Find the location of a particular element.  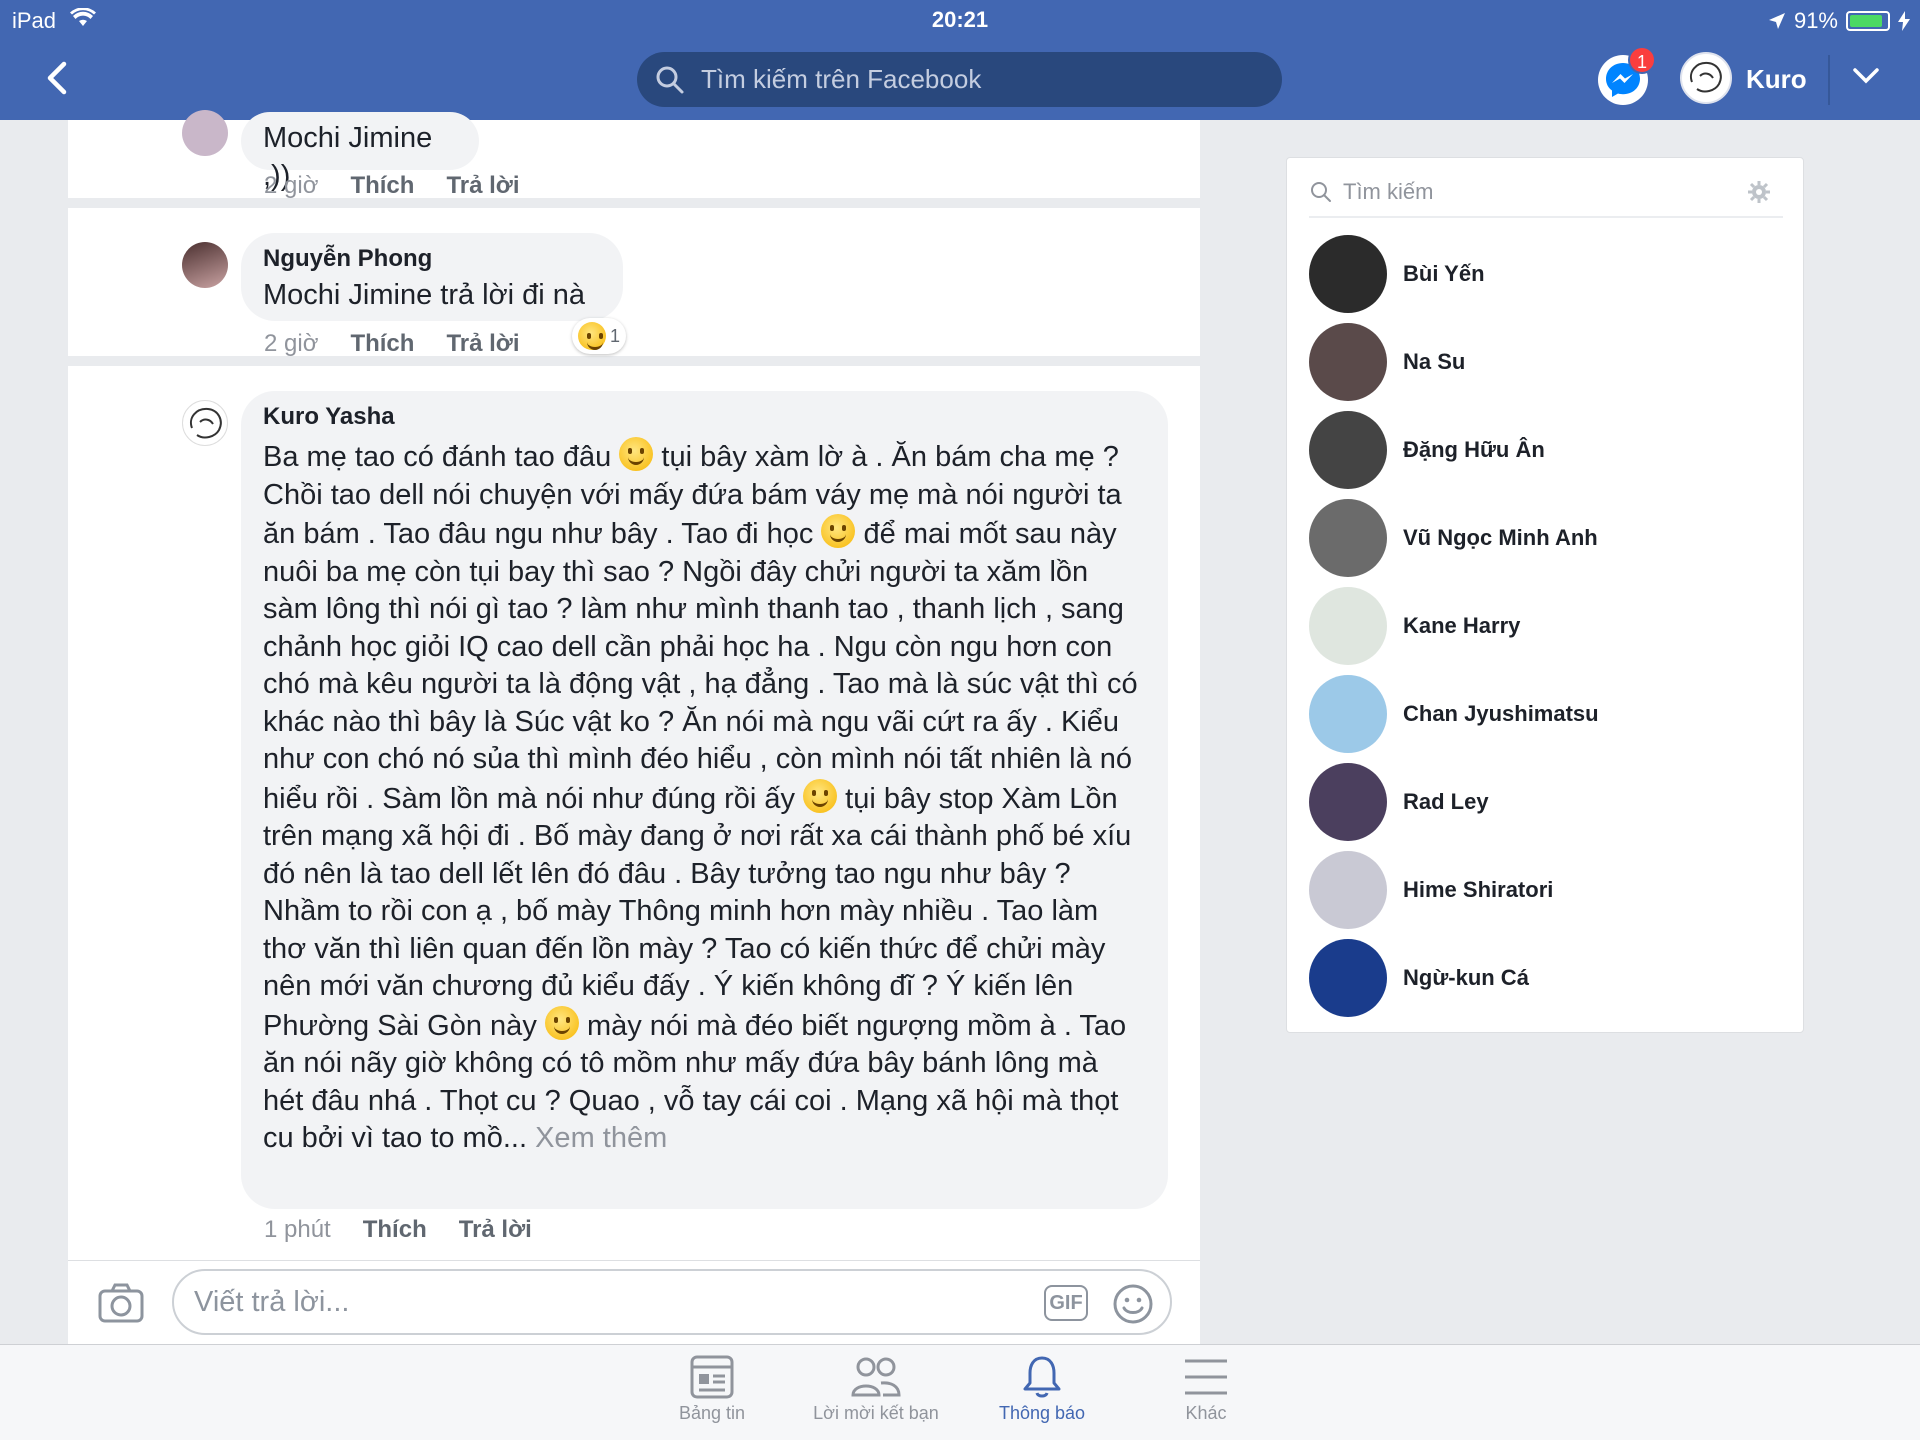

clock: 20:21 is located at coordinates (960, 19).